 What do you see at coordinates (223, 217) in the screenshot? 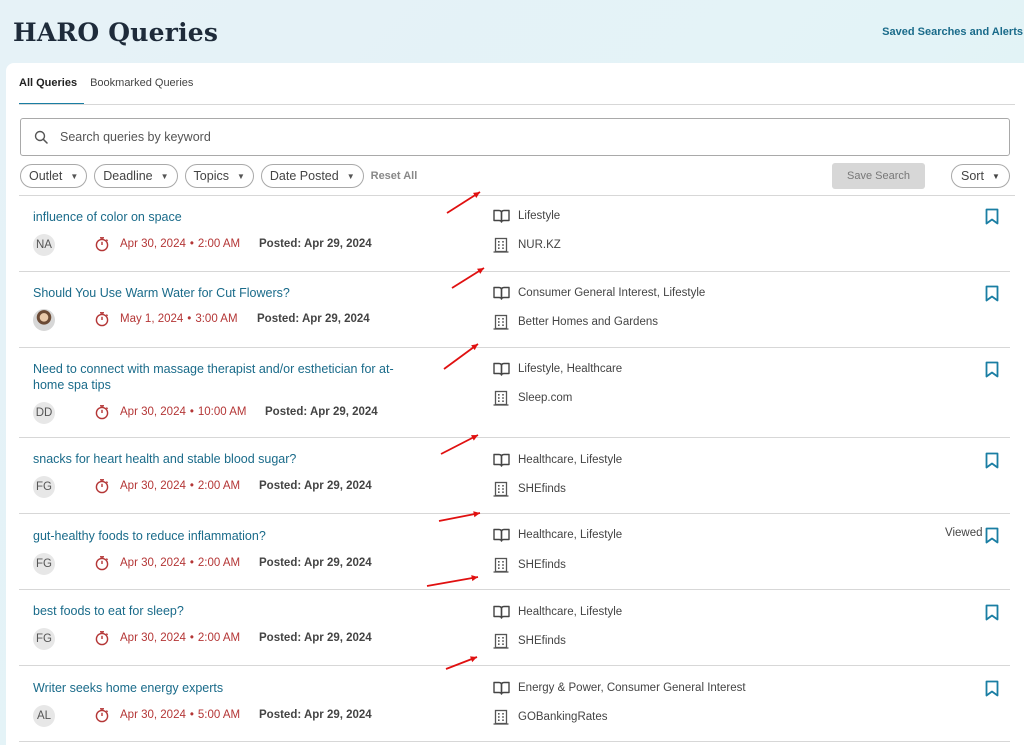
I see `query-title-link: influence of color on space` at bounding box center [223, 217].